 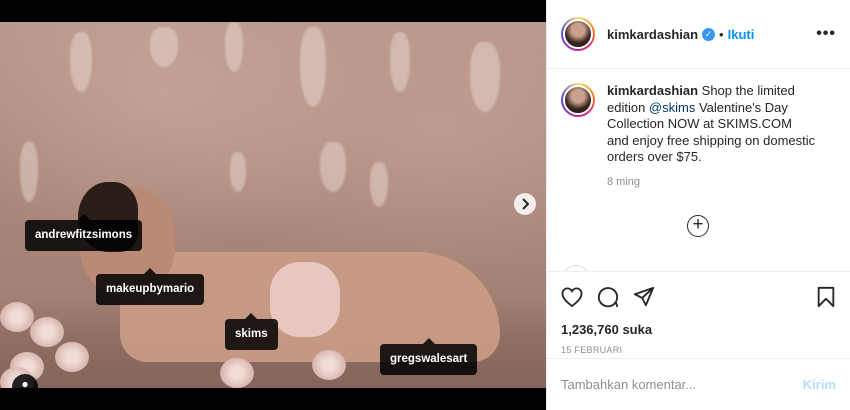 I want to click on share-icon, so click(x=644, y=297).